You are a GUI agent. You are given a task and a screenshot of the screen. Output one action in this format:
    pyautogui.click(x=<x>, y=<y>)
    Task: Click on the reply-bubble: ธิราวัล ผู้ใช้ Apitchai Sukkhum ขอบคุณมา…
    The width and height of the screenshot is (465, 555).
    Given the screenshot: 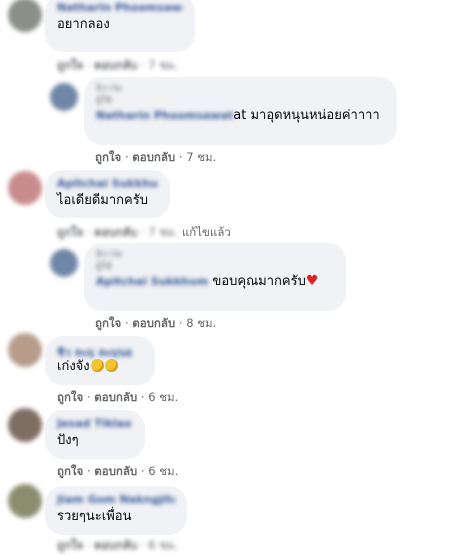 What is the action you would take?
    pyautogui.click(x=215, y=277)
    